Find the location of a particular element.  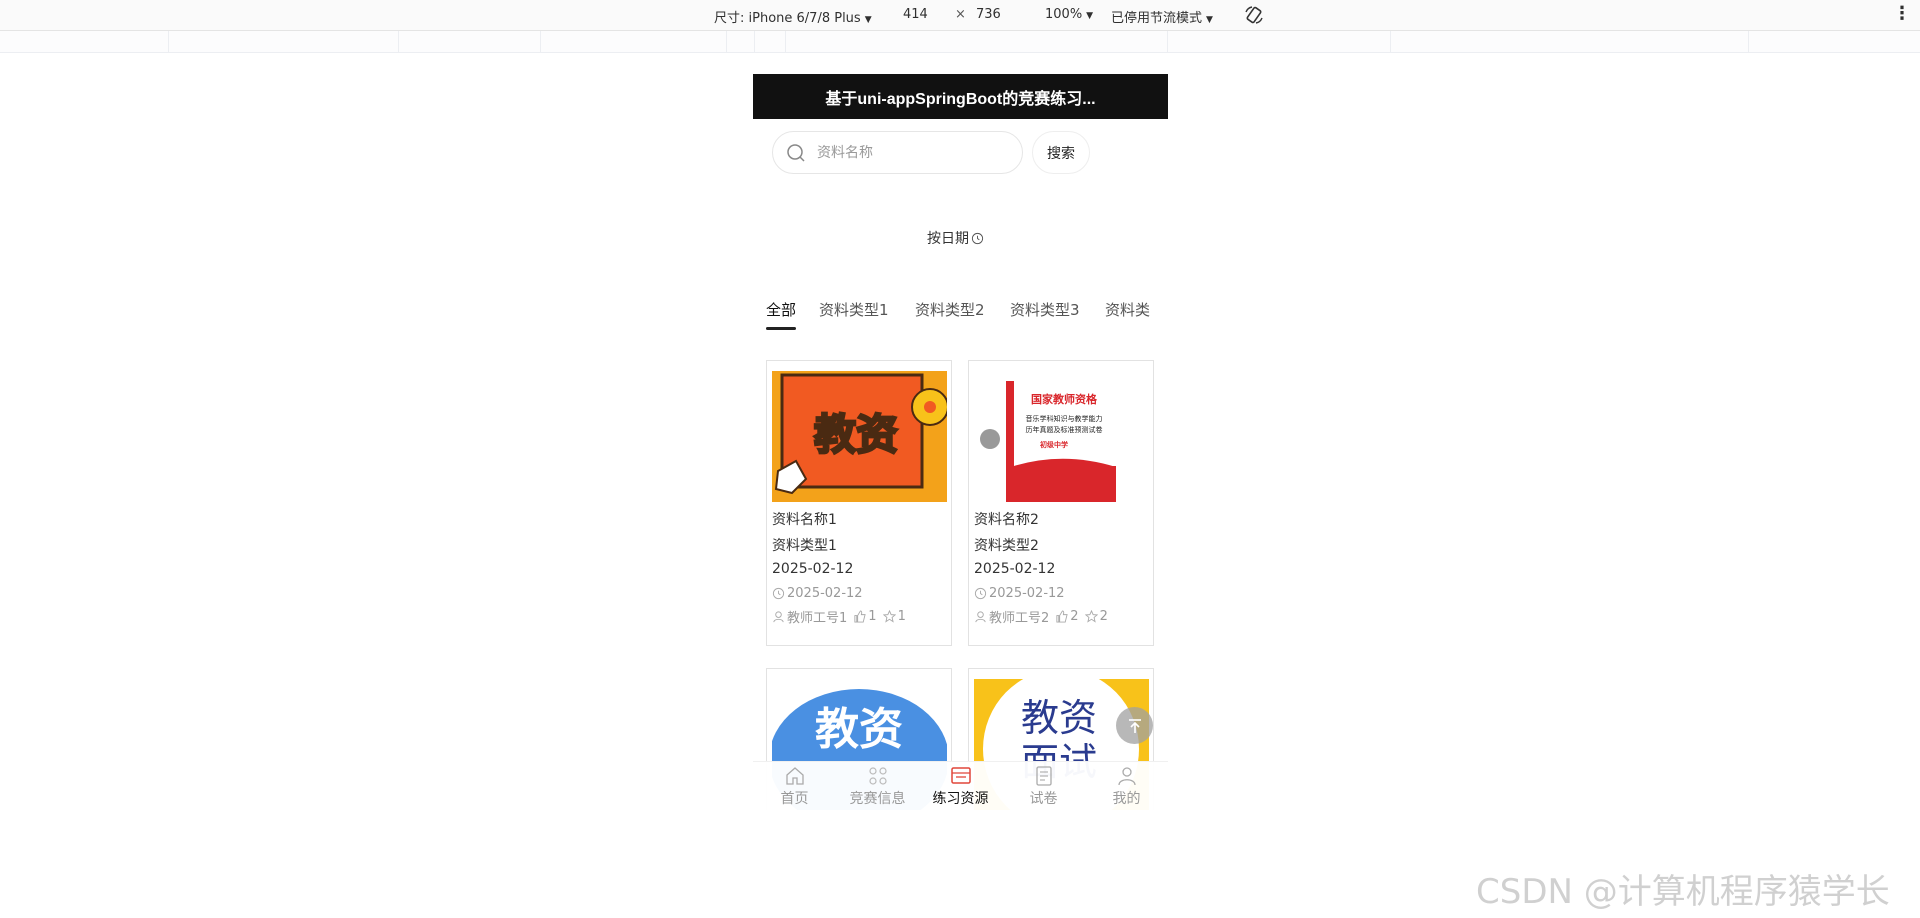

width-field: 414 is located at coordinates (915, 14).